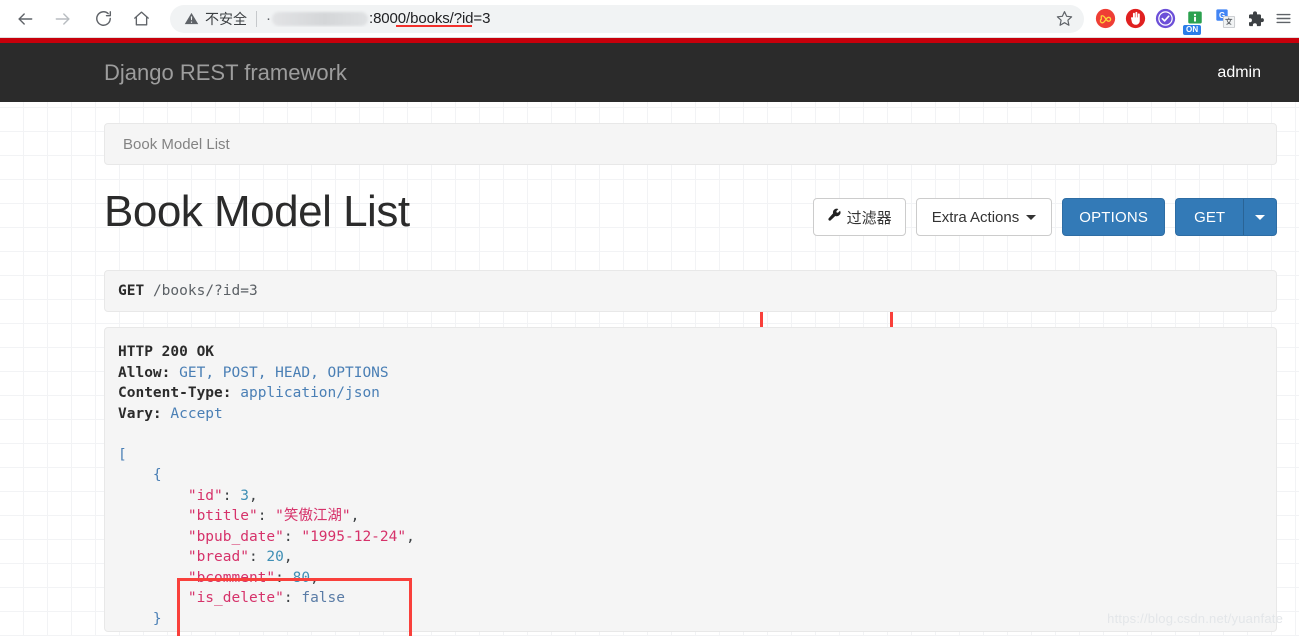 The image size is (1299, 636). I want to click on options-button-label: OPTIONS, so click(1114, 217).